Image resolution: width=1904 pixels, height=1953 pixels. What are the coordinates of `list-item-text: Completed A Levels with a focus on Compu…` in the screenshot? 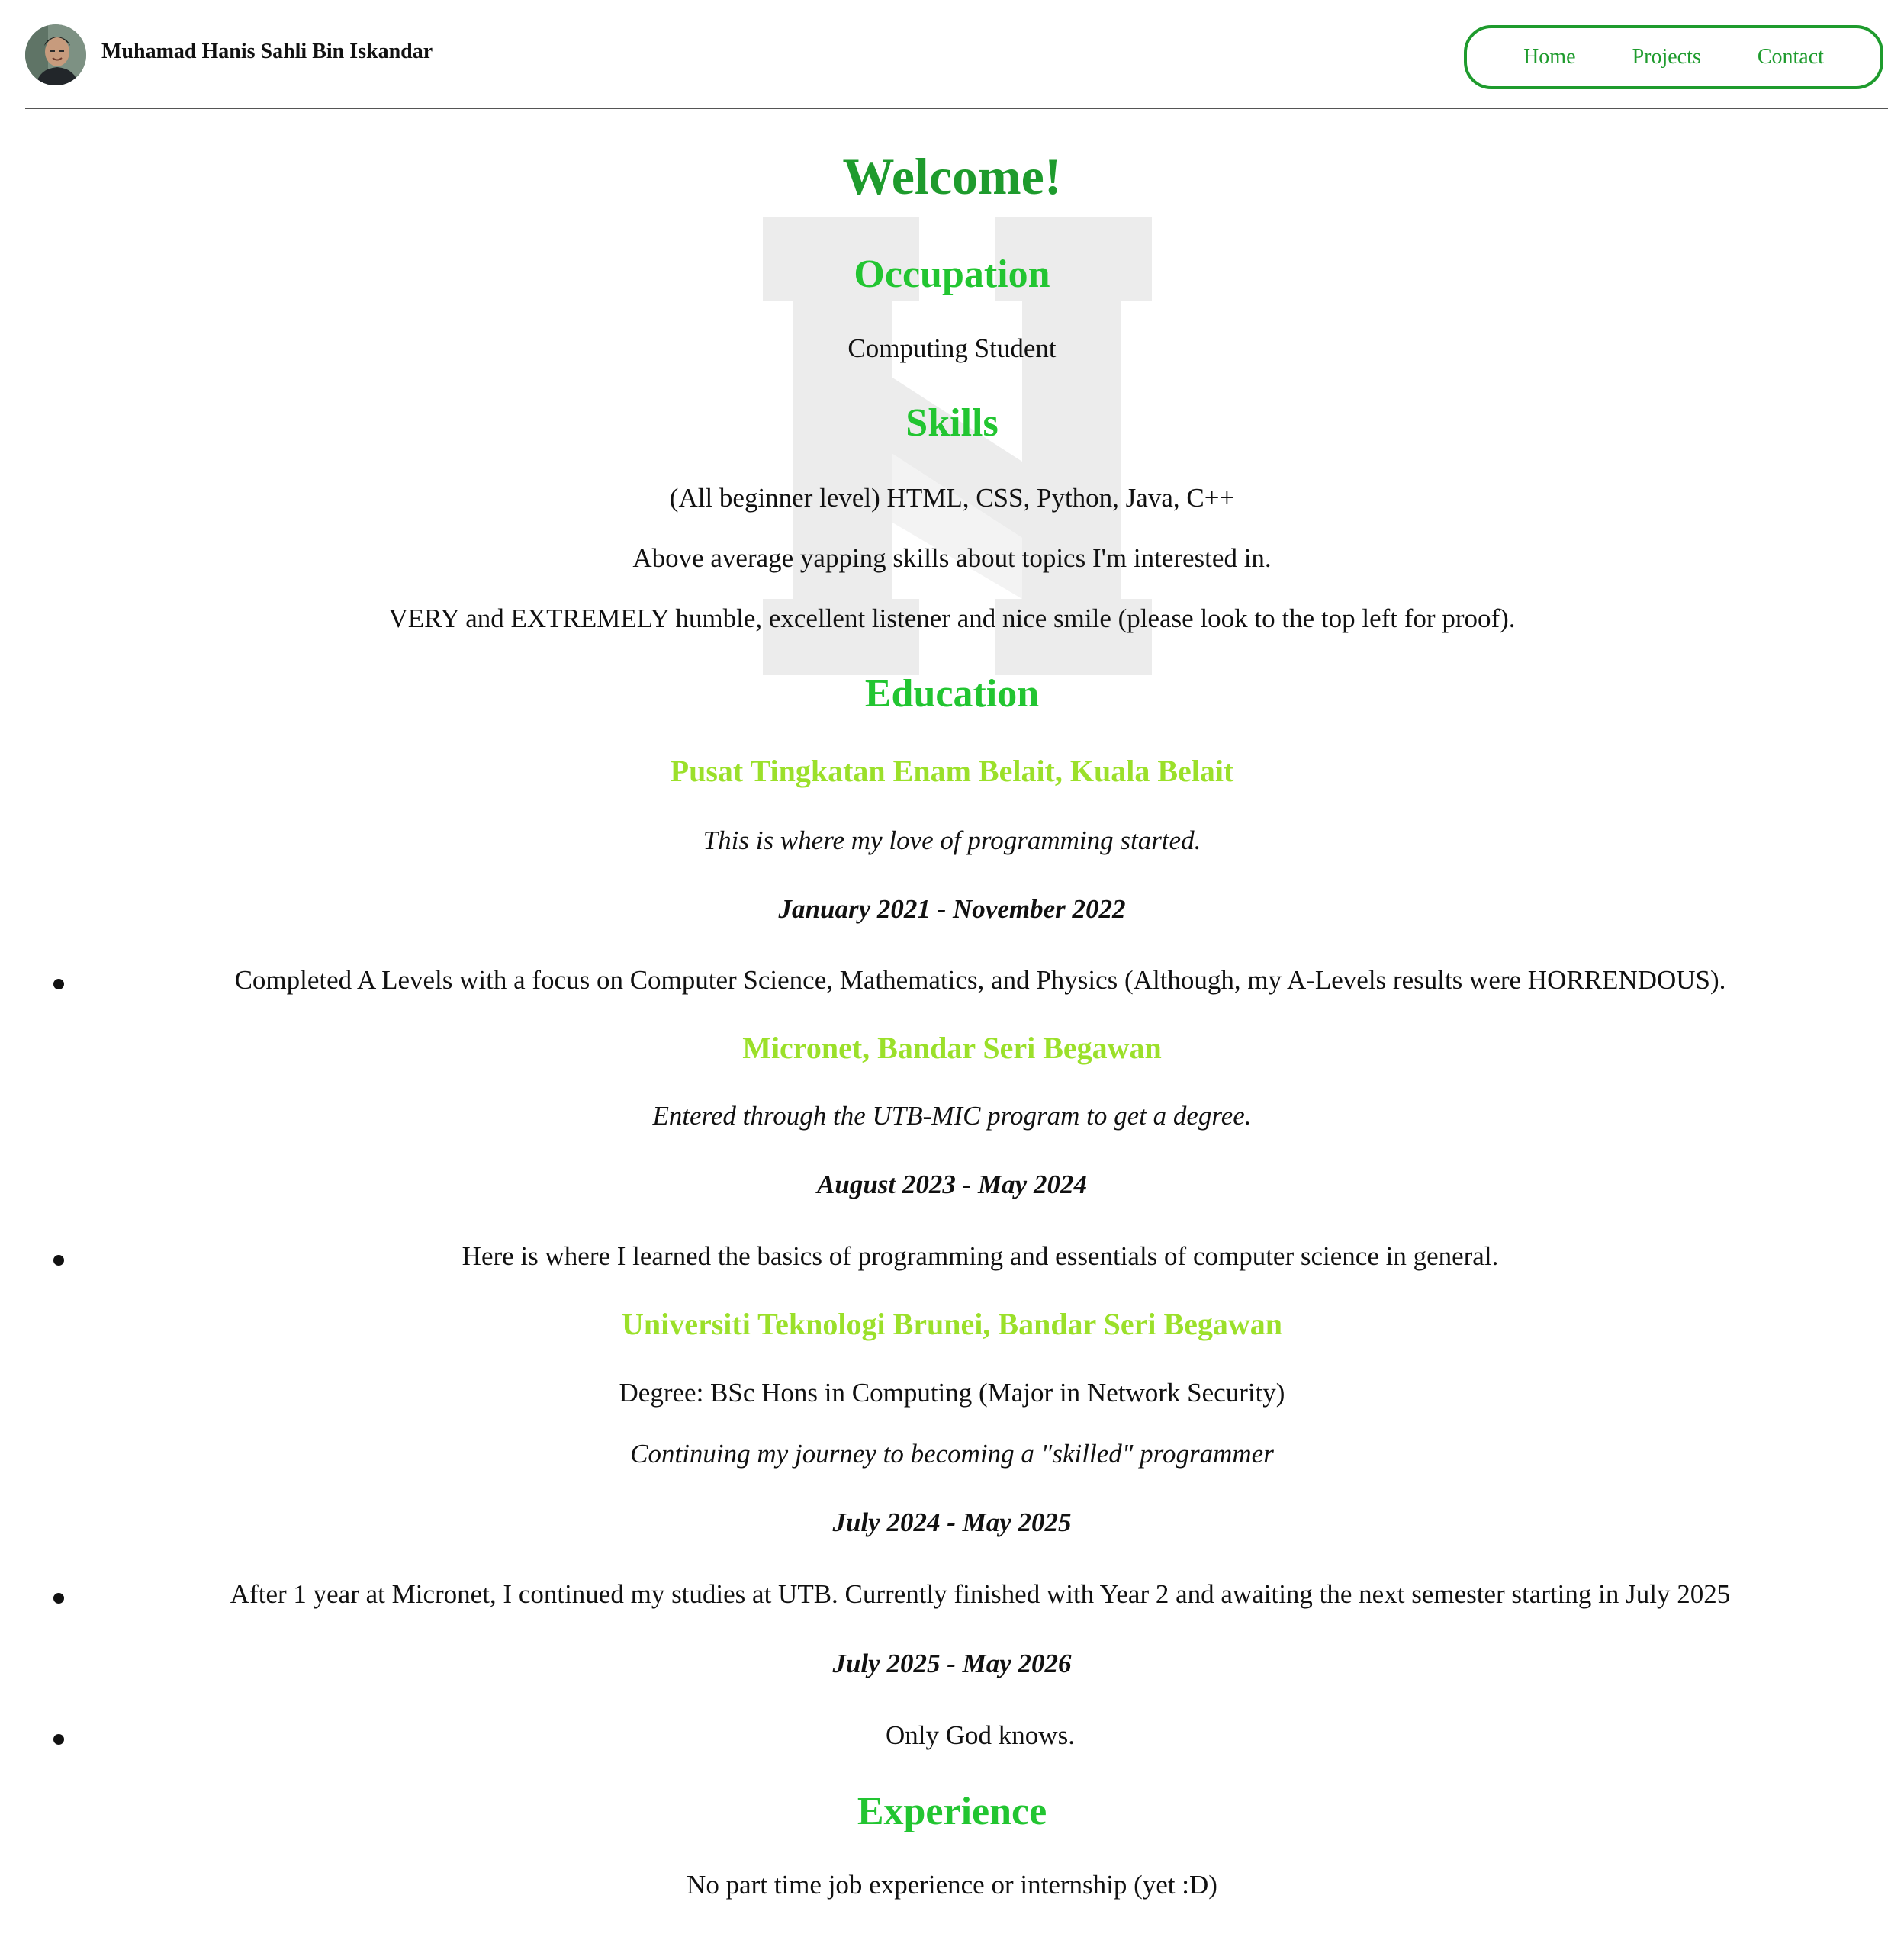 It's located at (980, 980).